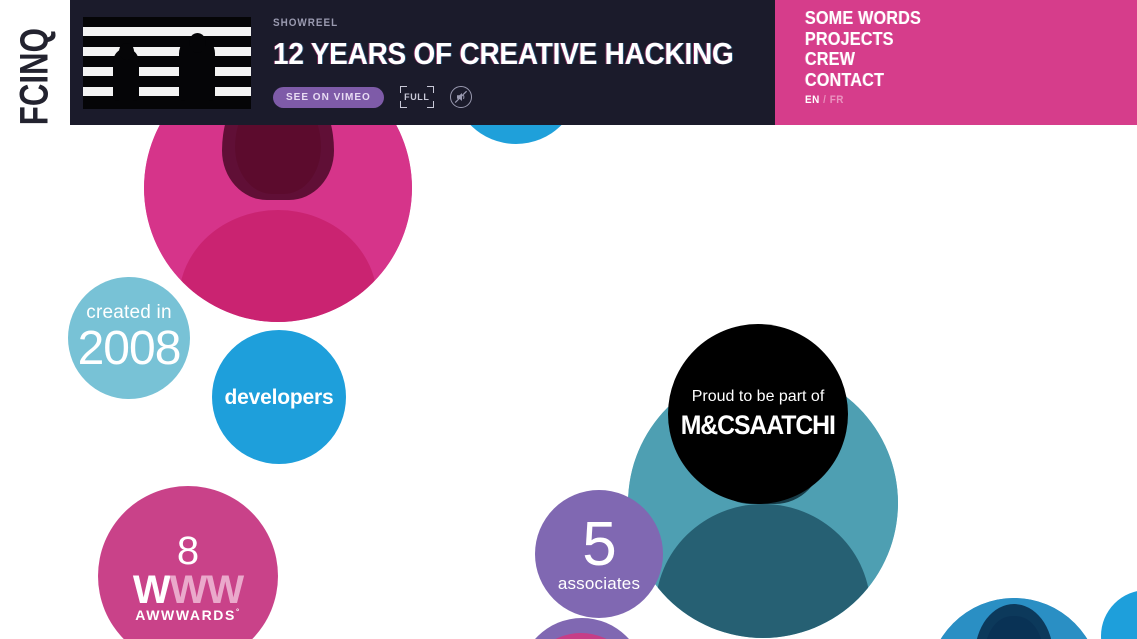  What do you see at coordinates (812, 100) in the screenshot?
I see `language-en: EN` at bounding box center [812, 100].